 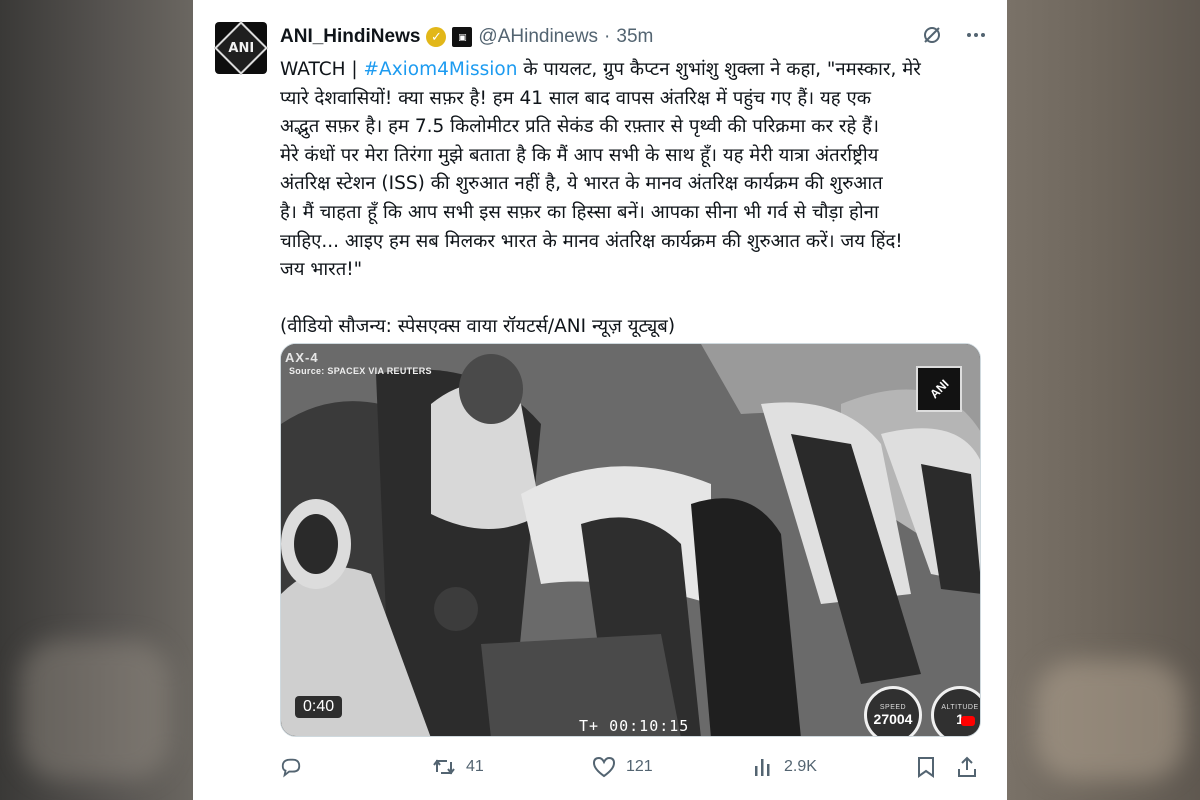 What do you see at coordinates (360, 371) in the screenshot?
I see `video-source-label: Source: SPACEX VIA REUTERS` at bounding box center [360, 371].